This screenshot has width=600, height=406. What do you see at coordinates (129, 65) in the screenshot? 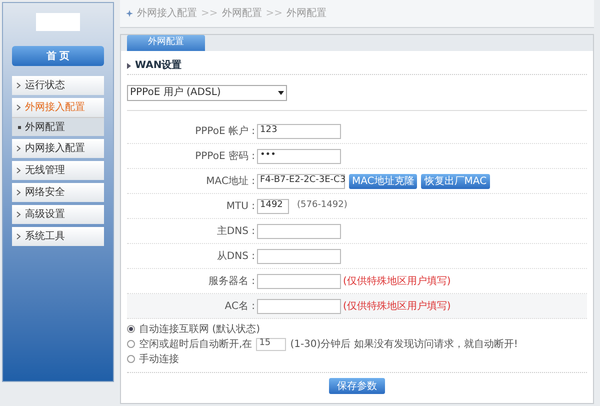
I see `triangle-icon` at bounding box center [129, 65].